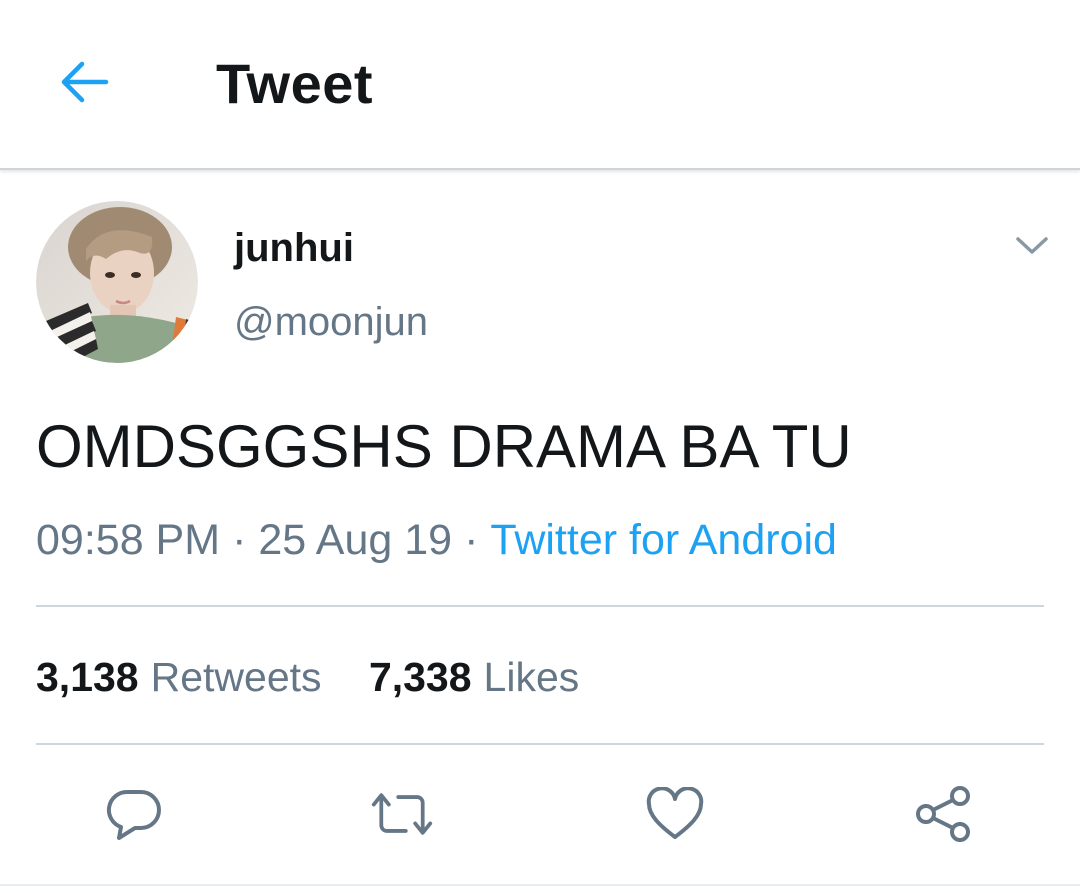 Image resolution: width=1080 pixels, height=893 pixels. What do you see at coordinates (663, 540) in the screenshot?
I see `tweet-source-link: Twitter for Android` at bounding box center [663, 540].